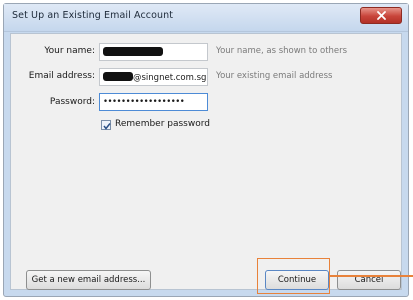 Image resolution: width=413 pixels, height=300 pixels. I want to click on email-field: @singnet.com.sg, so click(153, 77).